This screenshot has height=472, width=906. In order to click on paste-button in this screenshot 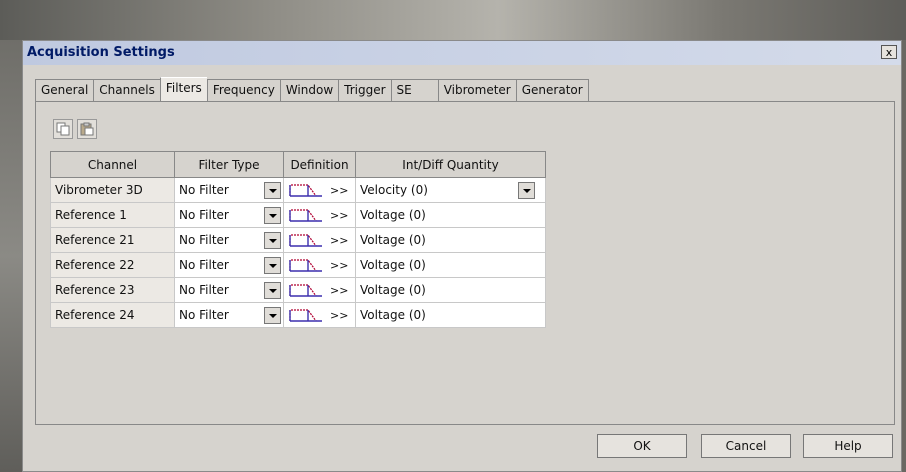, I will do `click(87, 129)`.